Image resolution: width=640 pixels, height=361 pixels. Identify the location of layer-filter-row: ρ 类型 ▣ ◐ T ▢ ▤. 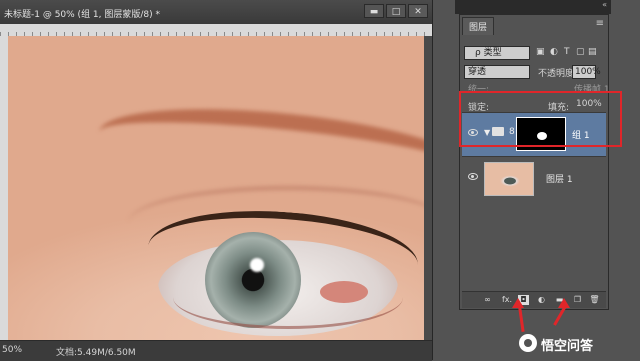
(534, 54).